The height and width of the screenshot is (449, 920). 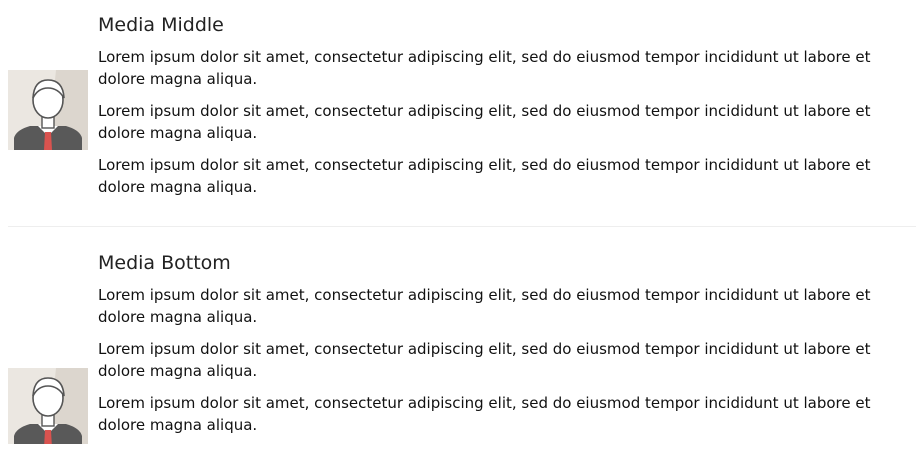 What do you see at coordinates (164, 263) in the screenshot?
I see `media-heading: Media Bottom` at bounding box center [164, 263].